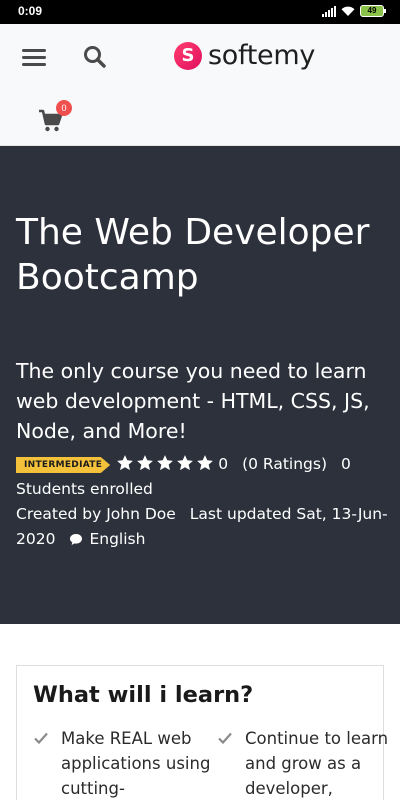 Image resolution: width=400 pixels, height=800 pixels. Describe the element at coordinates (56, 117) in the screenshot. I see `cart-button: 0` at that location.